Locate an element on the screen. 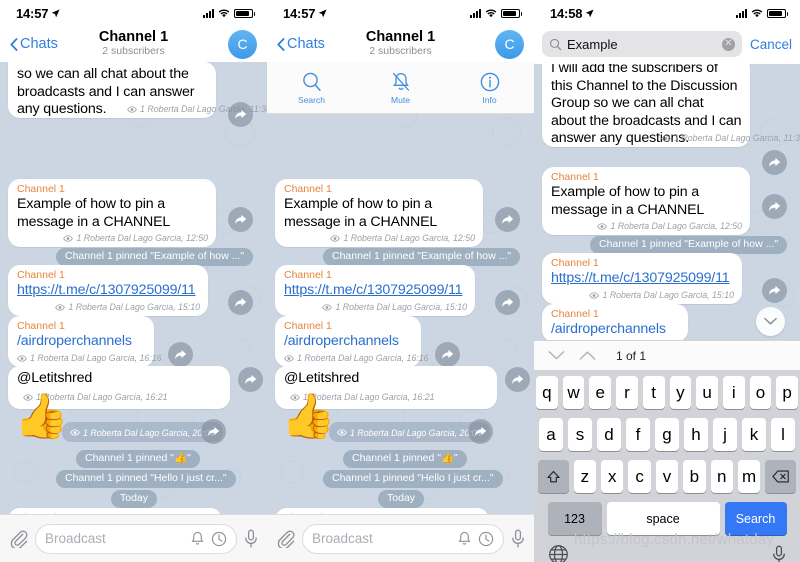 The height and width of the screenshot is (562, 800). action-mute: Mute is located at coordinates (400, 87).